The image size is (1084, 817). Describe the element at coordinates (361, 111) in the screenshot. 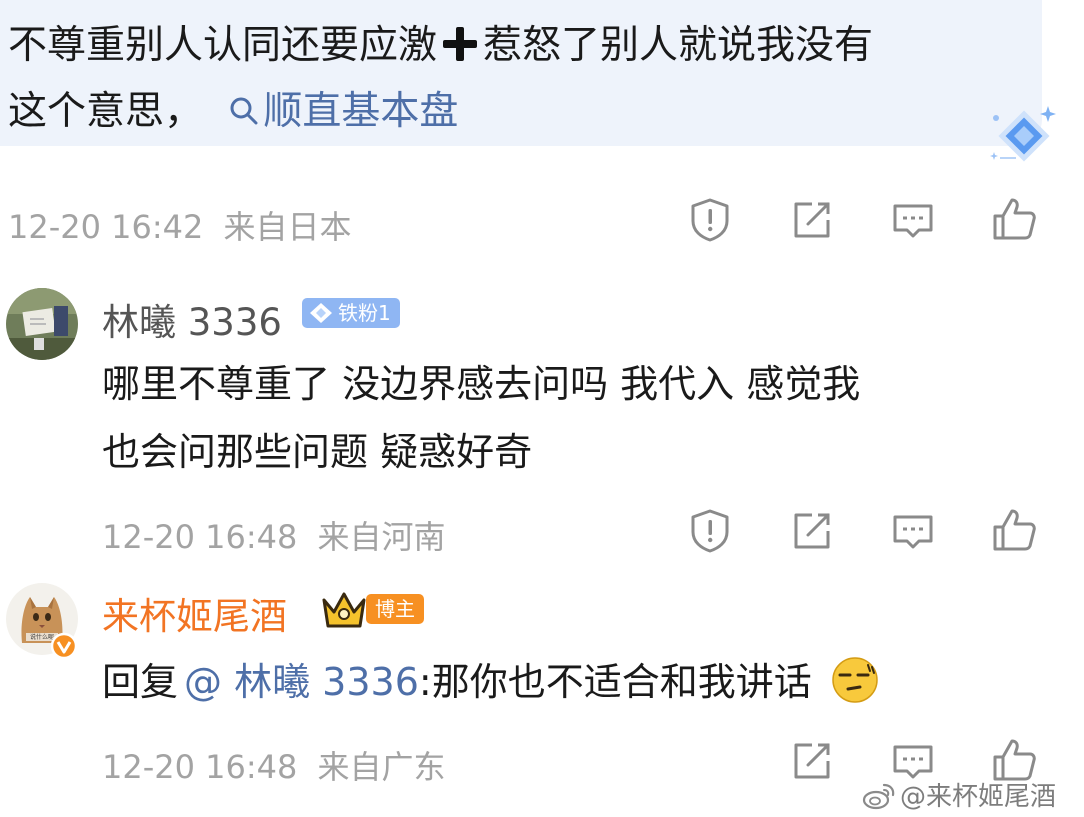

I see `topic-link-label: 顺直基本盘` at that location.